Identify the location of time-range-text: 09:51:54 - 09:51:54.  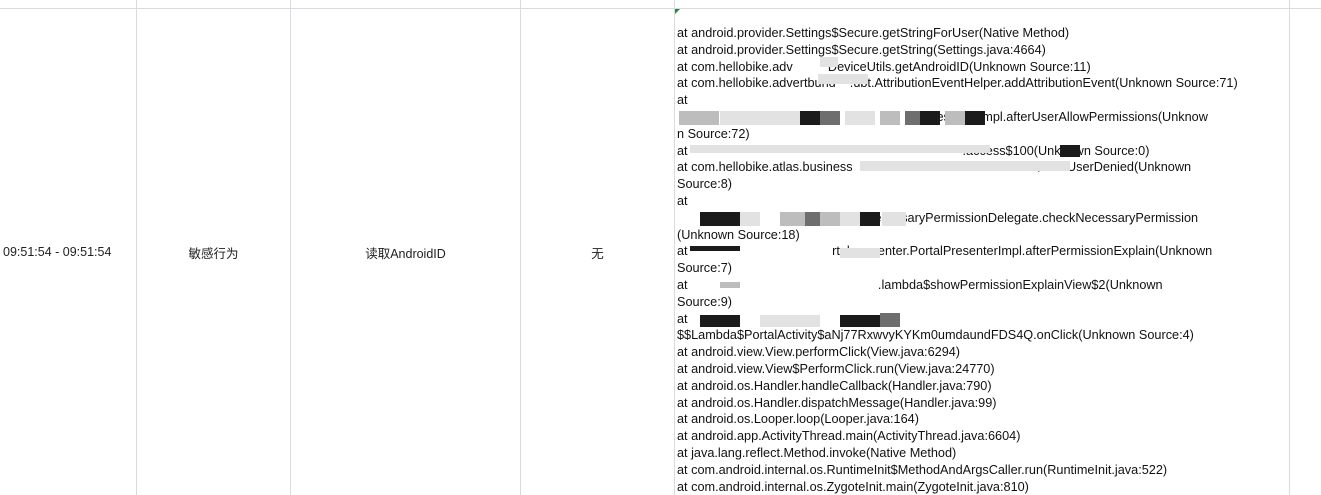
(57, 252).